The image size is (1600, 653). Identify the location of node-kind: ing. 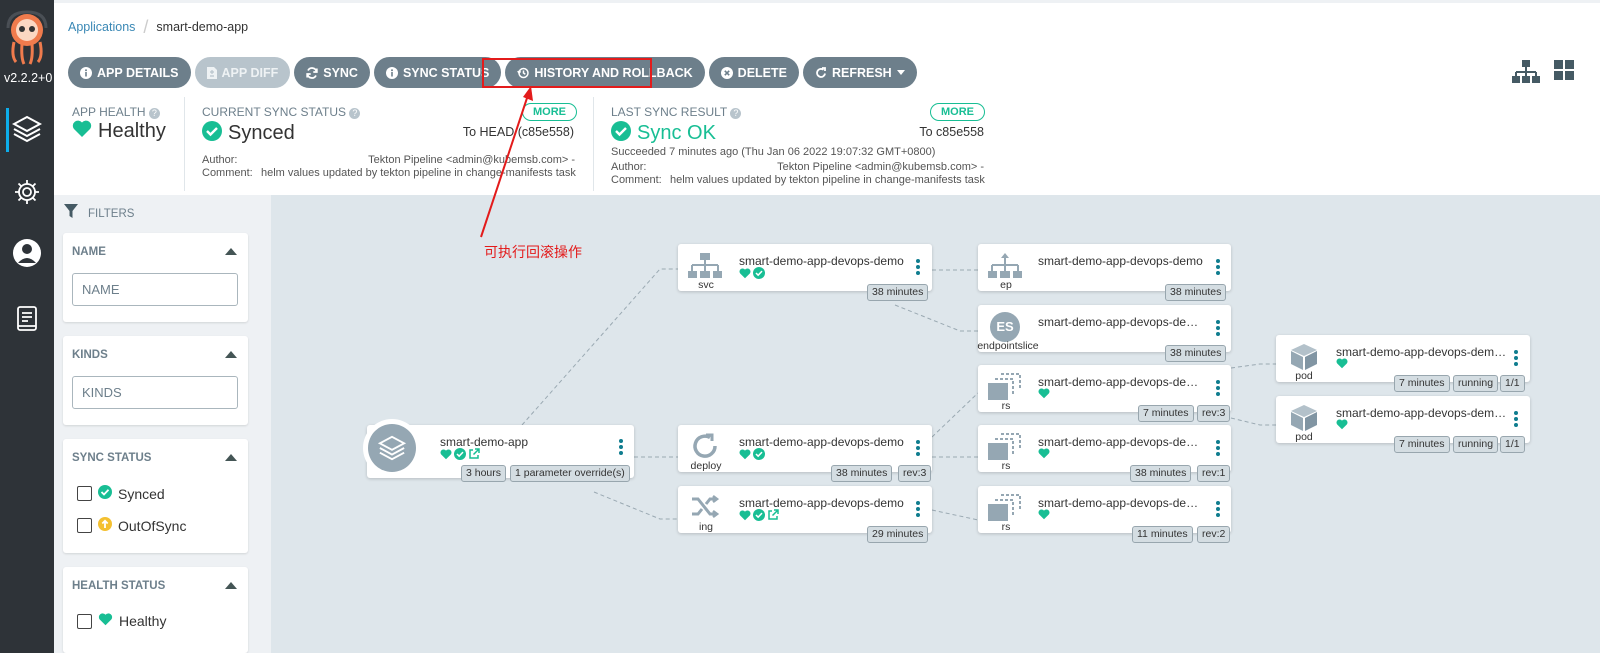
(705, 527).